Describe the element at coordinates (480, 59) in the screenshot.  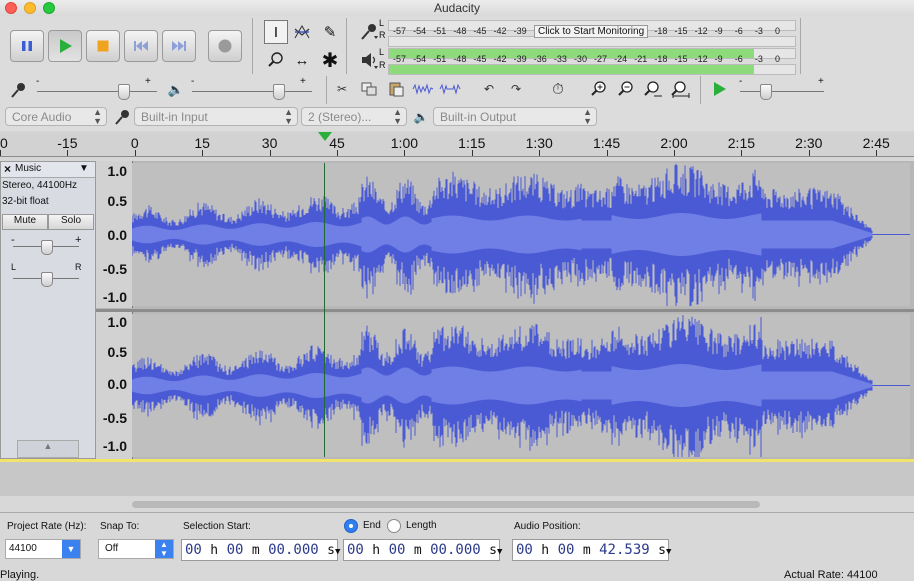
I see `meter-scale-label: -45` at that location.